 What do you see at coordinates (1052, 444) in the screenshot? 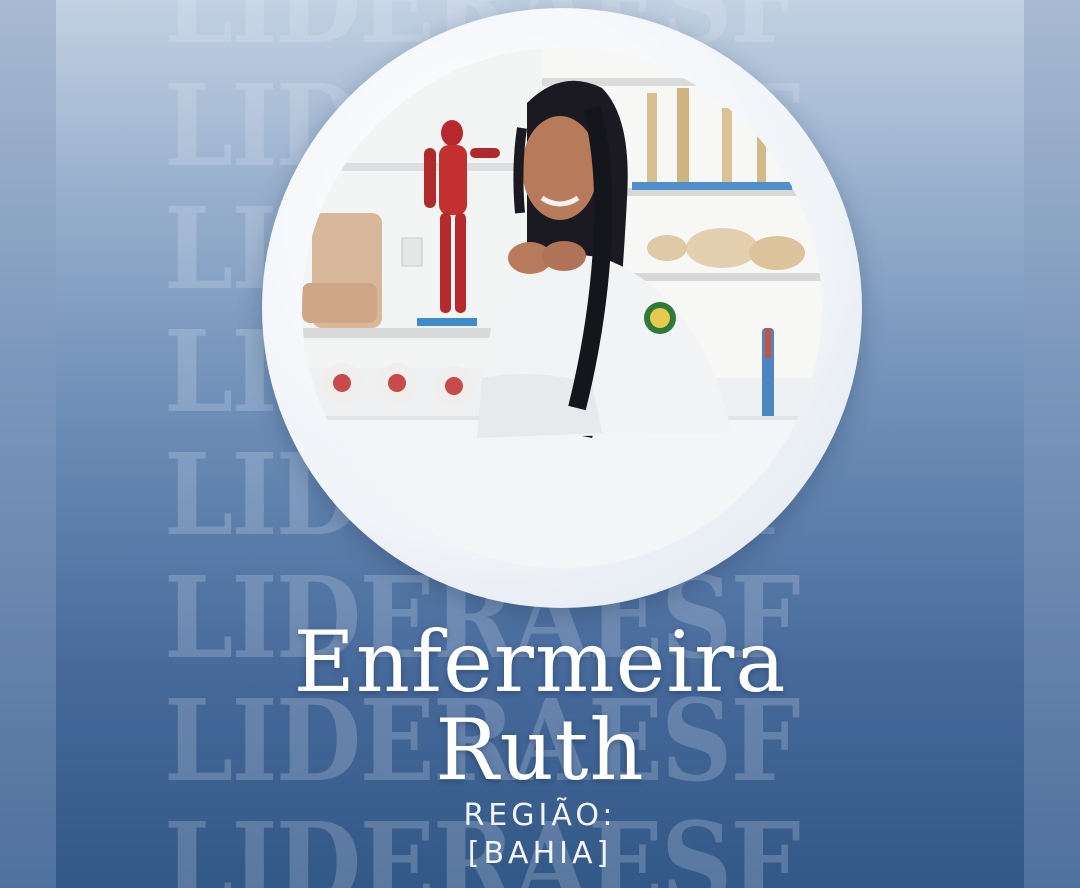
I see `right-side-panel` at bounding box center [1052, 444].